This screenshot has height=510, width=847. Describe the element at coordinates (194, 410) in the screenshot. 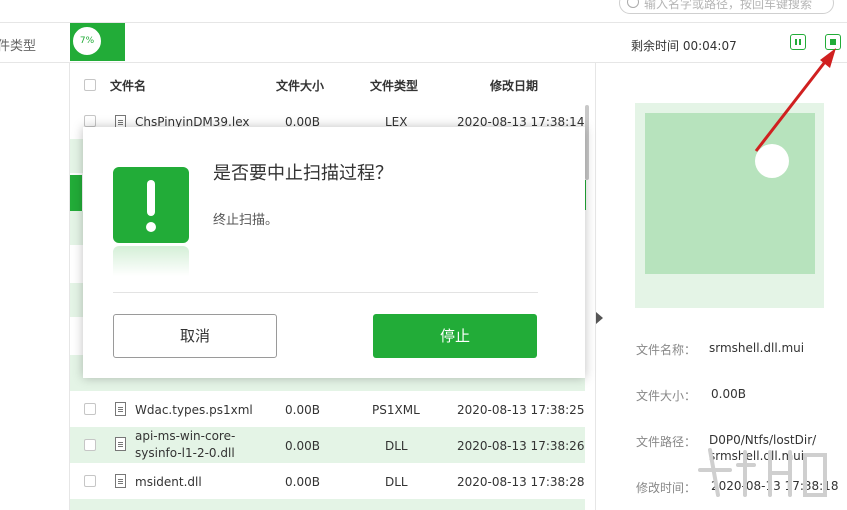

I see `file-name: Wdac.types.ps1xml` at that location.